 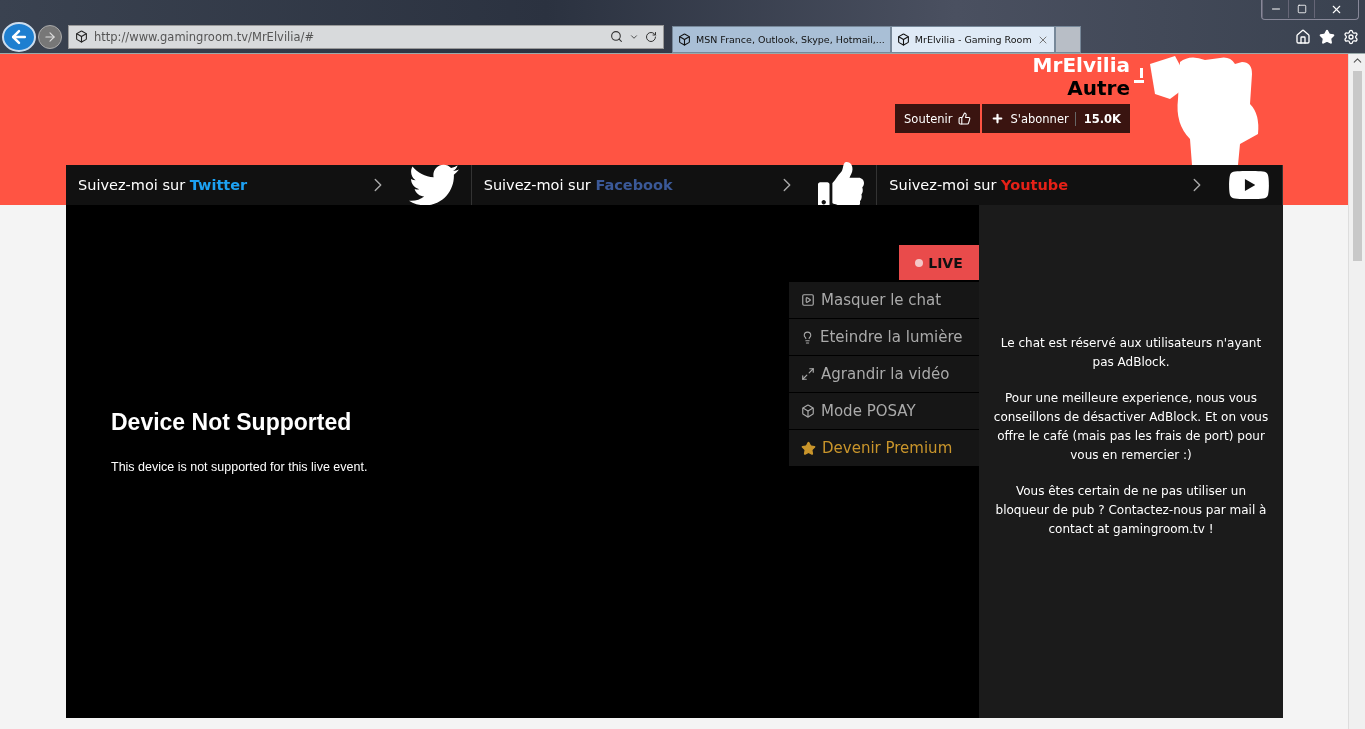 What do you see at coordinates (808, 448) in the screenshot?
I see `star-icon` at bounding box center [808, 448].